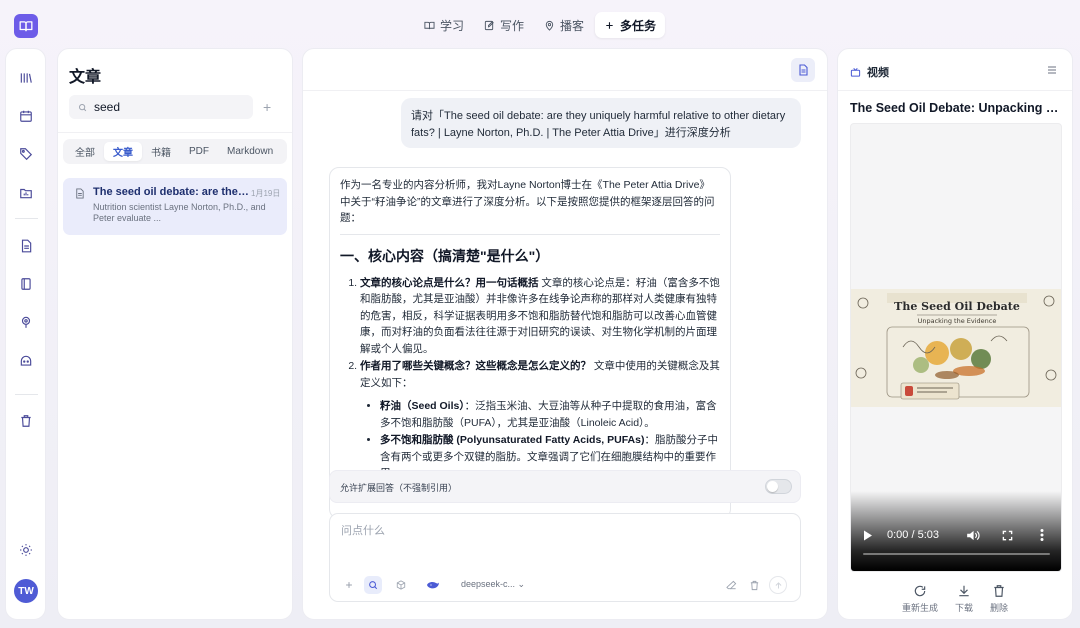 The width and height of the screenshot is (1080, 628). Describe the element at coordinates (868, 535) in the screenshot. I see `play-icon` at that location.